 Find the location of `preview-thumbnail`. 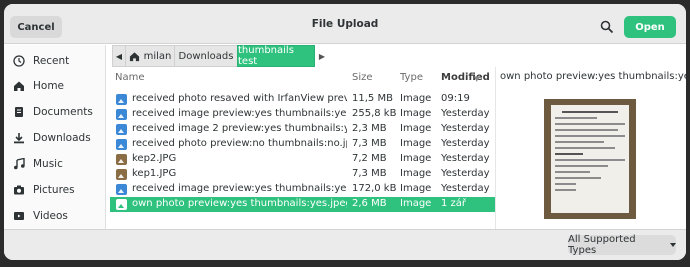

preview-thumbnail is located at coordinates (590, 159).